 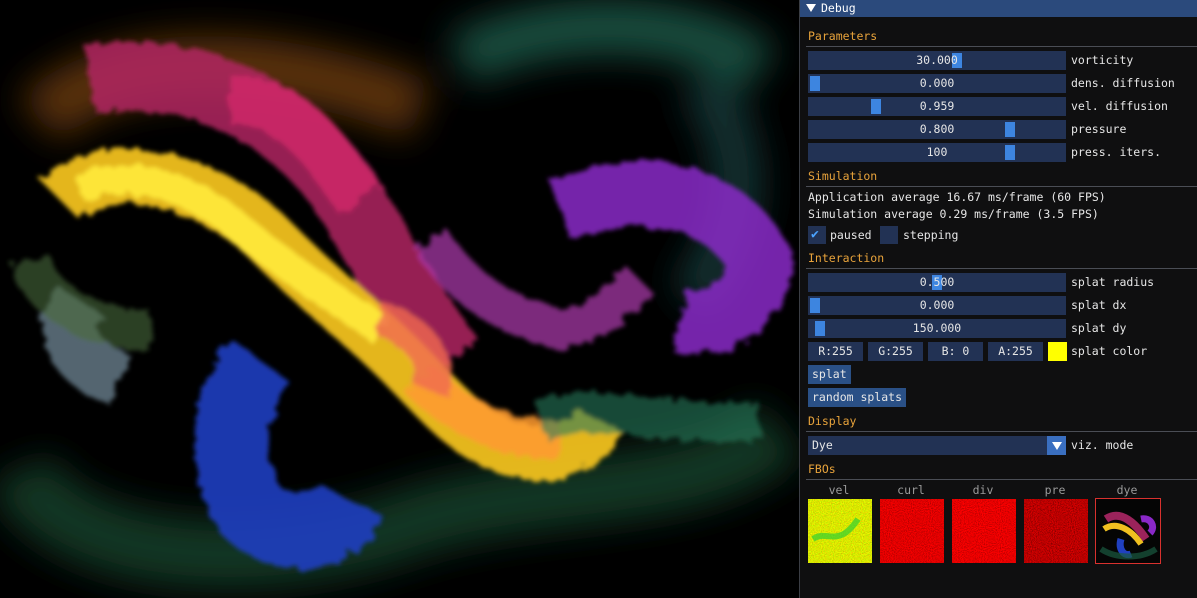 I want to click on fbo-div: div, so click(x=983, y=523).